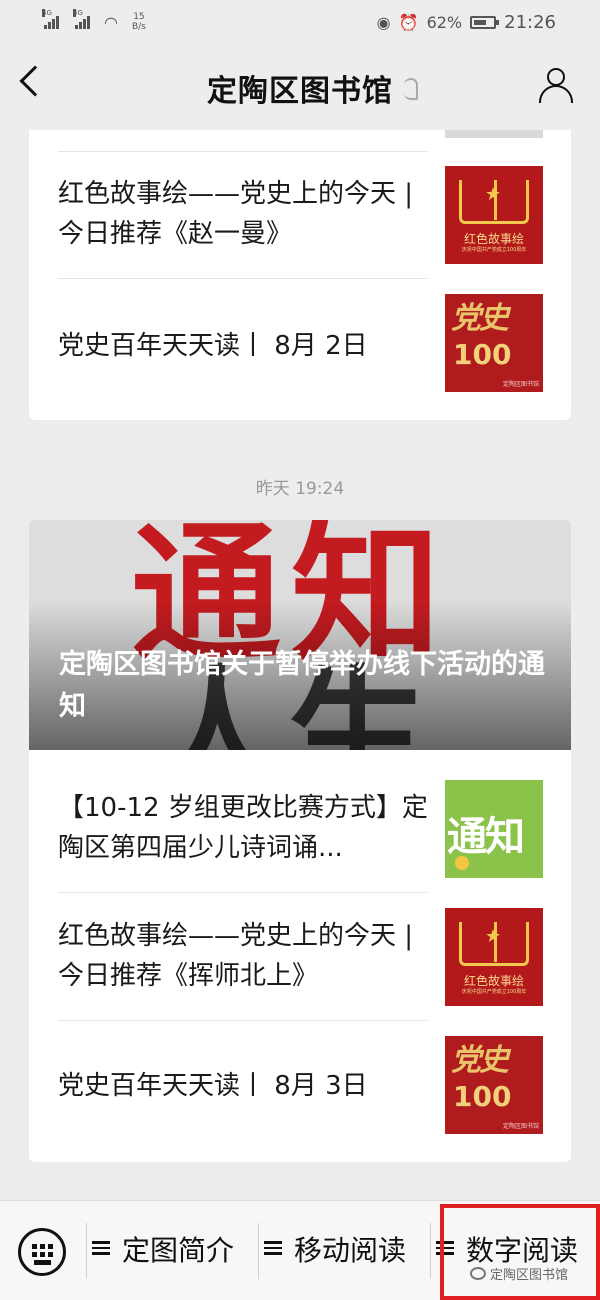  What do you see at coordinates (111, 22) in the screenshot?
I see `wifi-icon: ◠` at bounding box center [111, 22].